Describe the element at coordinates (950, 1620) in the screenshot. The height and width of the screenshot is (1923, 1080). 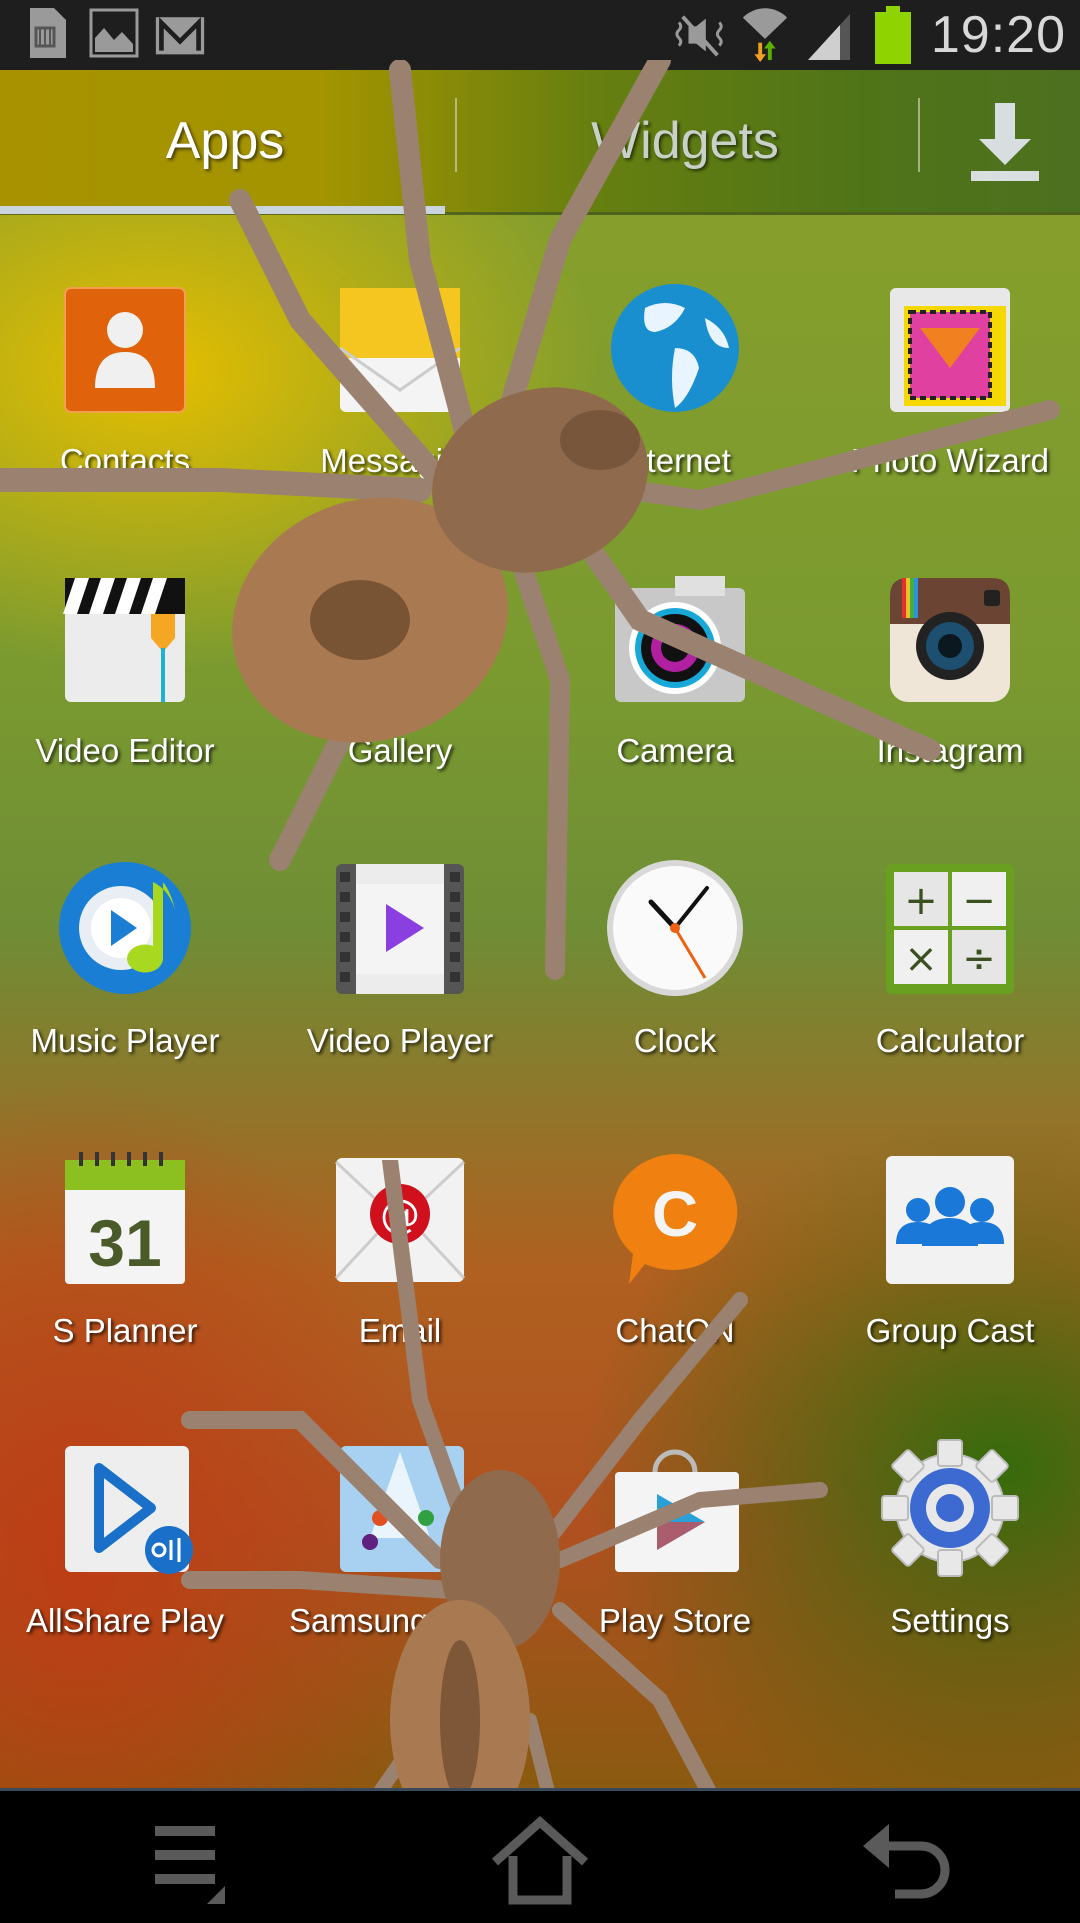
I see `app-label: Settings` at that location.